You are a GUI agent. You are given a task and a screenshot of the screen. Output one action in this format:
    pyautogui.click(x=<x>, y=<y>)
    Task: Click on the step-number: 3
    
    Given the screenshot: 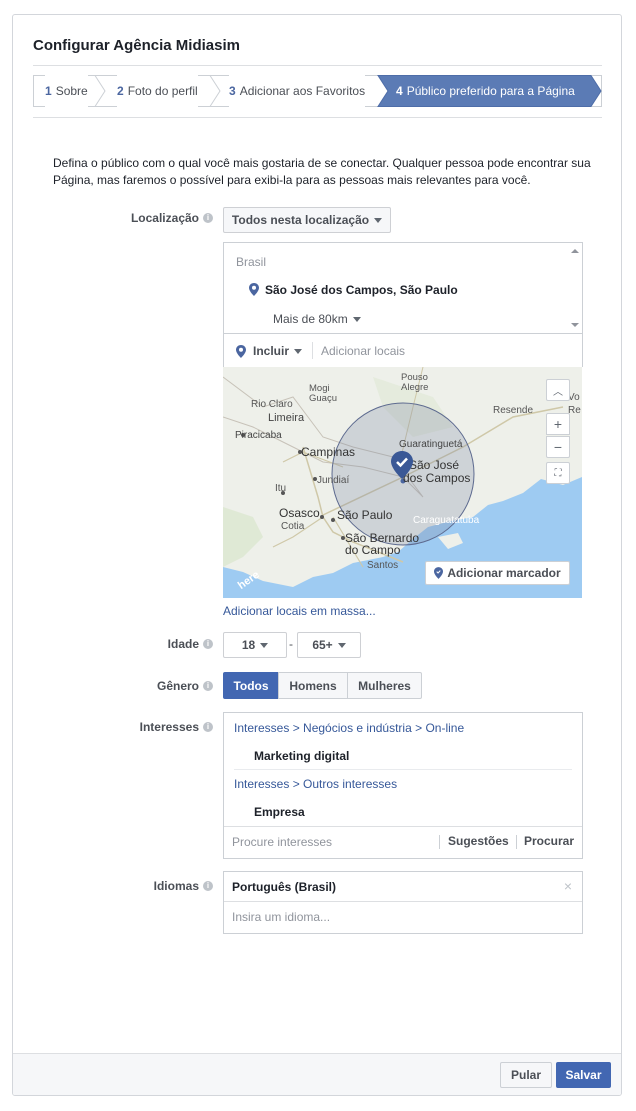 What is the action you would take?
    pyautogui.click(x=232, y=91)
    